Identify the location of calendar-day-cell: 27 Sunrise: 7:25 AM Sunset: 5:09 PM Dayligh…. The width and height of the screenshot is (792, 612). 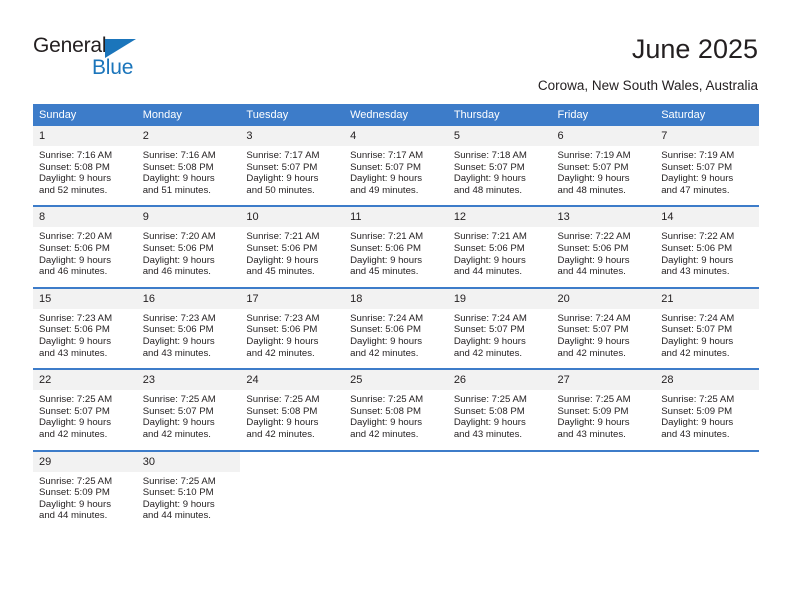
(603, 409).